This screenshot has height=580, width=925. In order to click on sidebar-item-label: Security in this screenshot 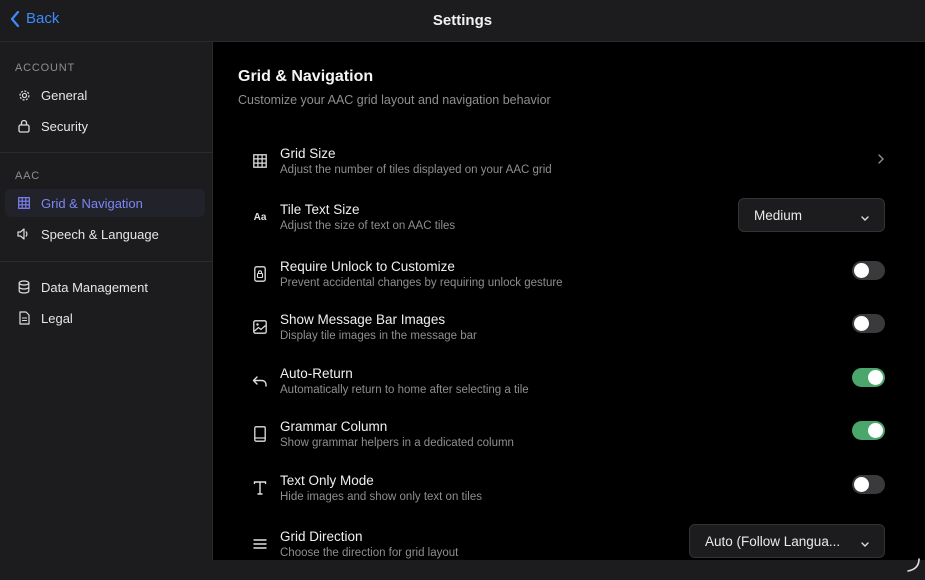, I will do `click(64, 126)`.